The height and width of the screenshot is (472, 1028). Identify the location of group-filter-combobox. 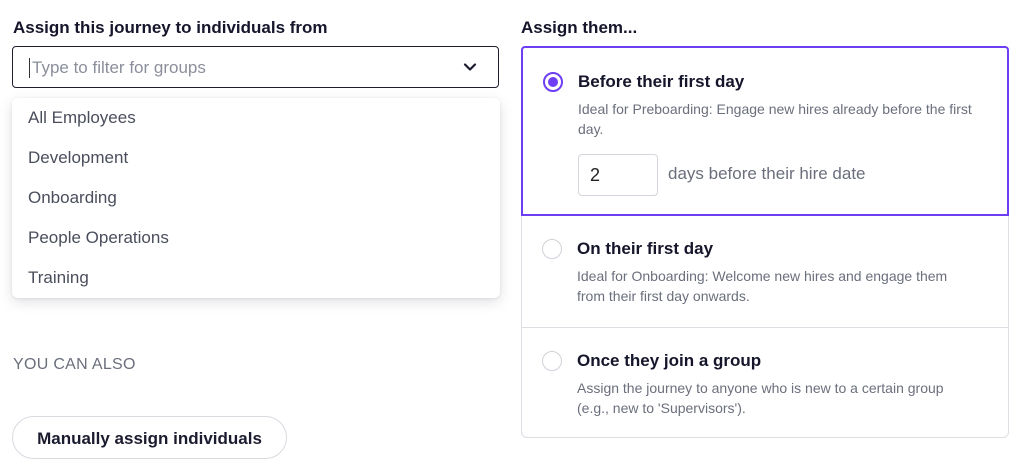
(255, 67).